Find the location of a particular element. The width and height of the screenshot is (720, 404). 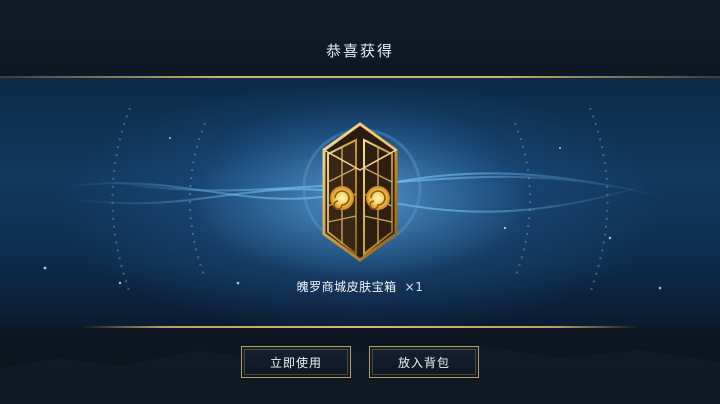

dialog-title: 恭喜获得 is located at coordinates (359, 51).